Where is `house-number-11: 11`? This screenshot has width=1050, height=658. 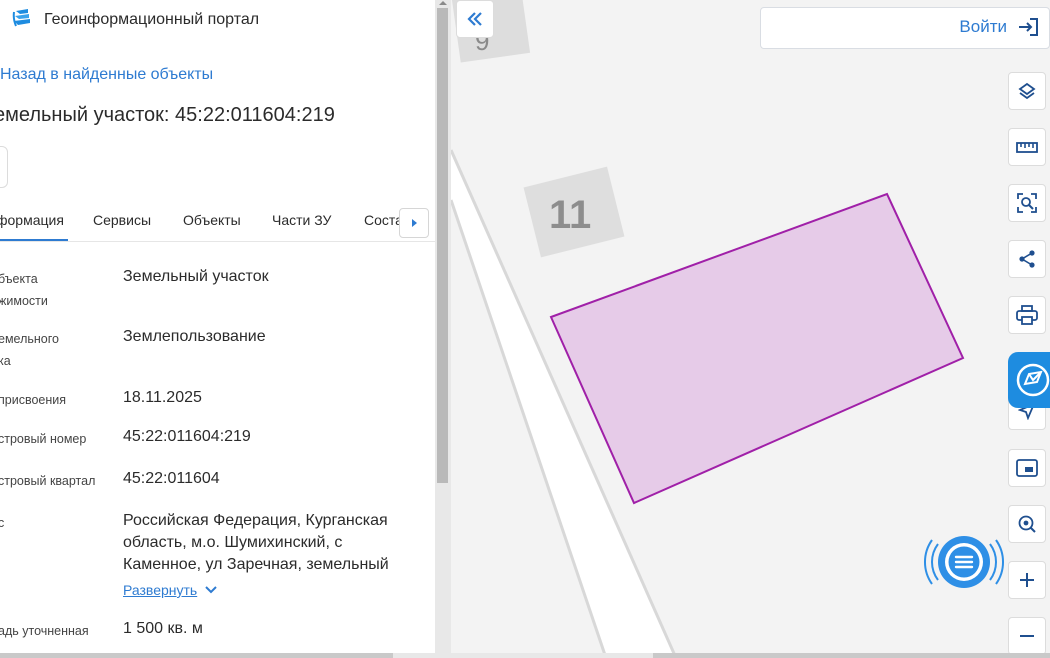 house-number-11: 11 is located at coordinates (574, 212).